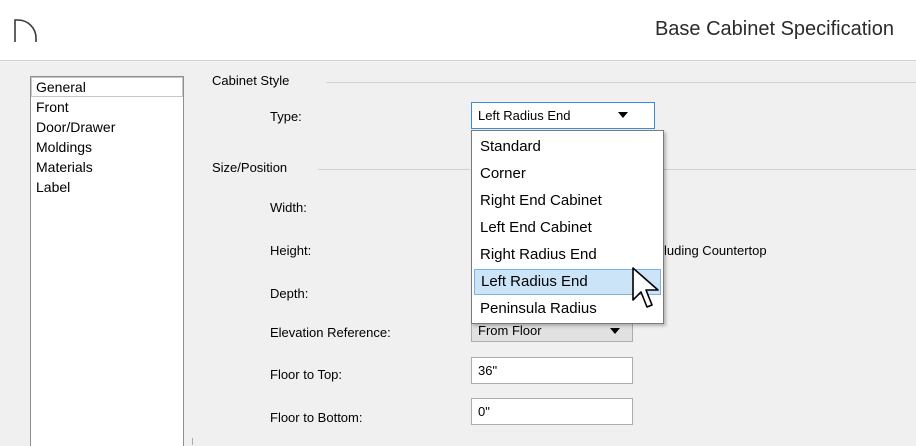 The image size is (916, 446). What do you see at coordinates (291, 250) in the screenshot?
I see `height-label: Height:` at bounding box center [291, 250].